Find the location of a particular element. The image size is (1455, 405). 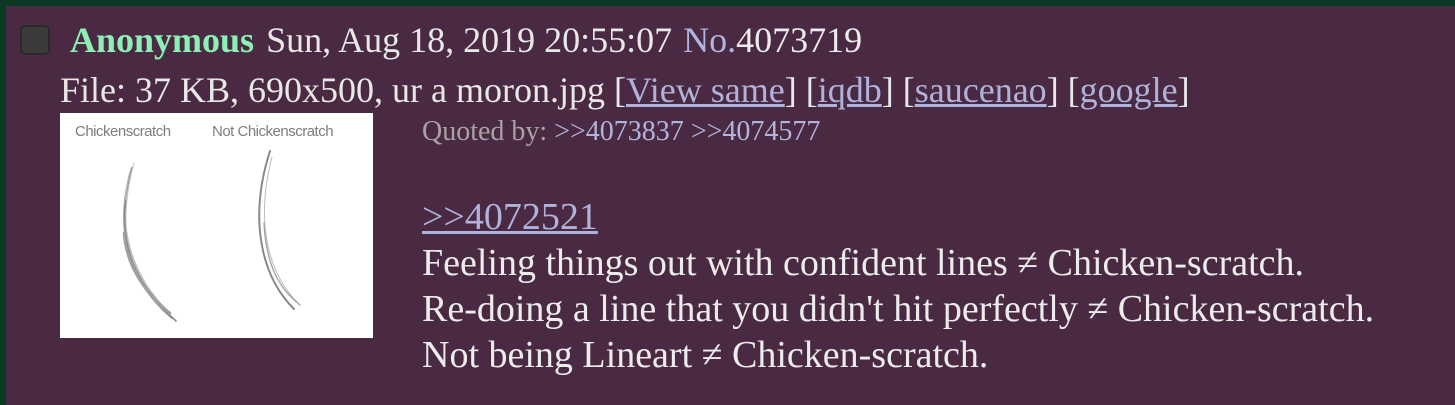

post-select-checkbox is located at coordinates (35, 40).